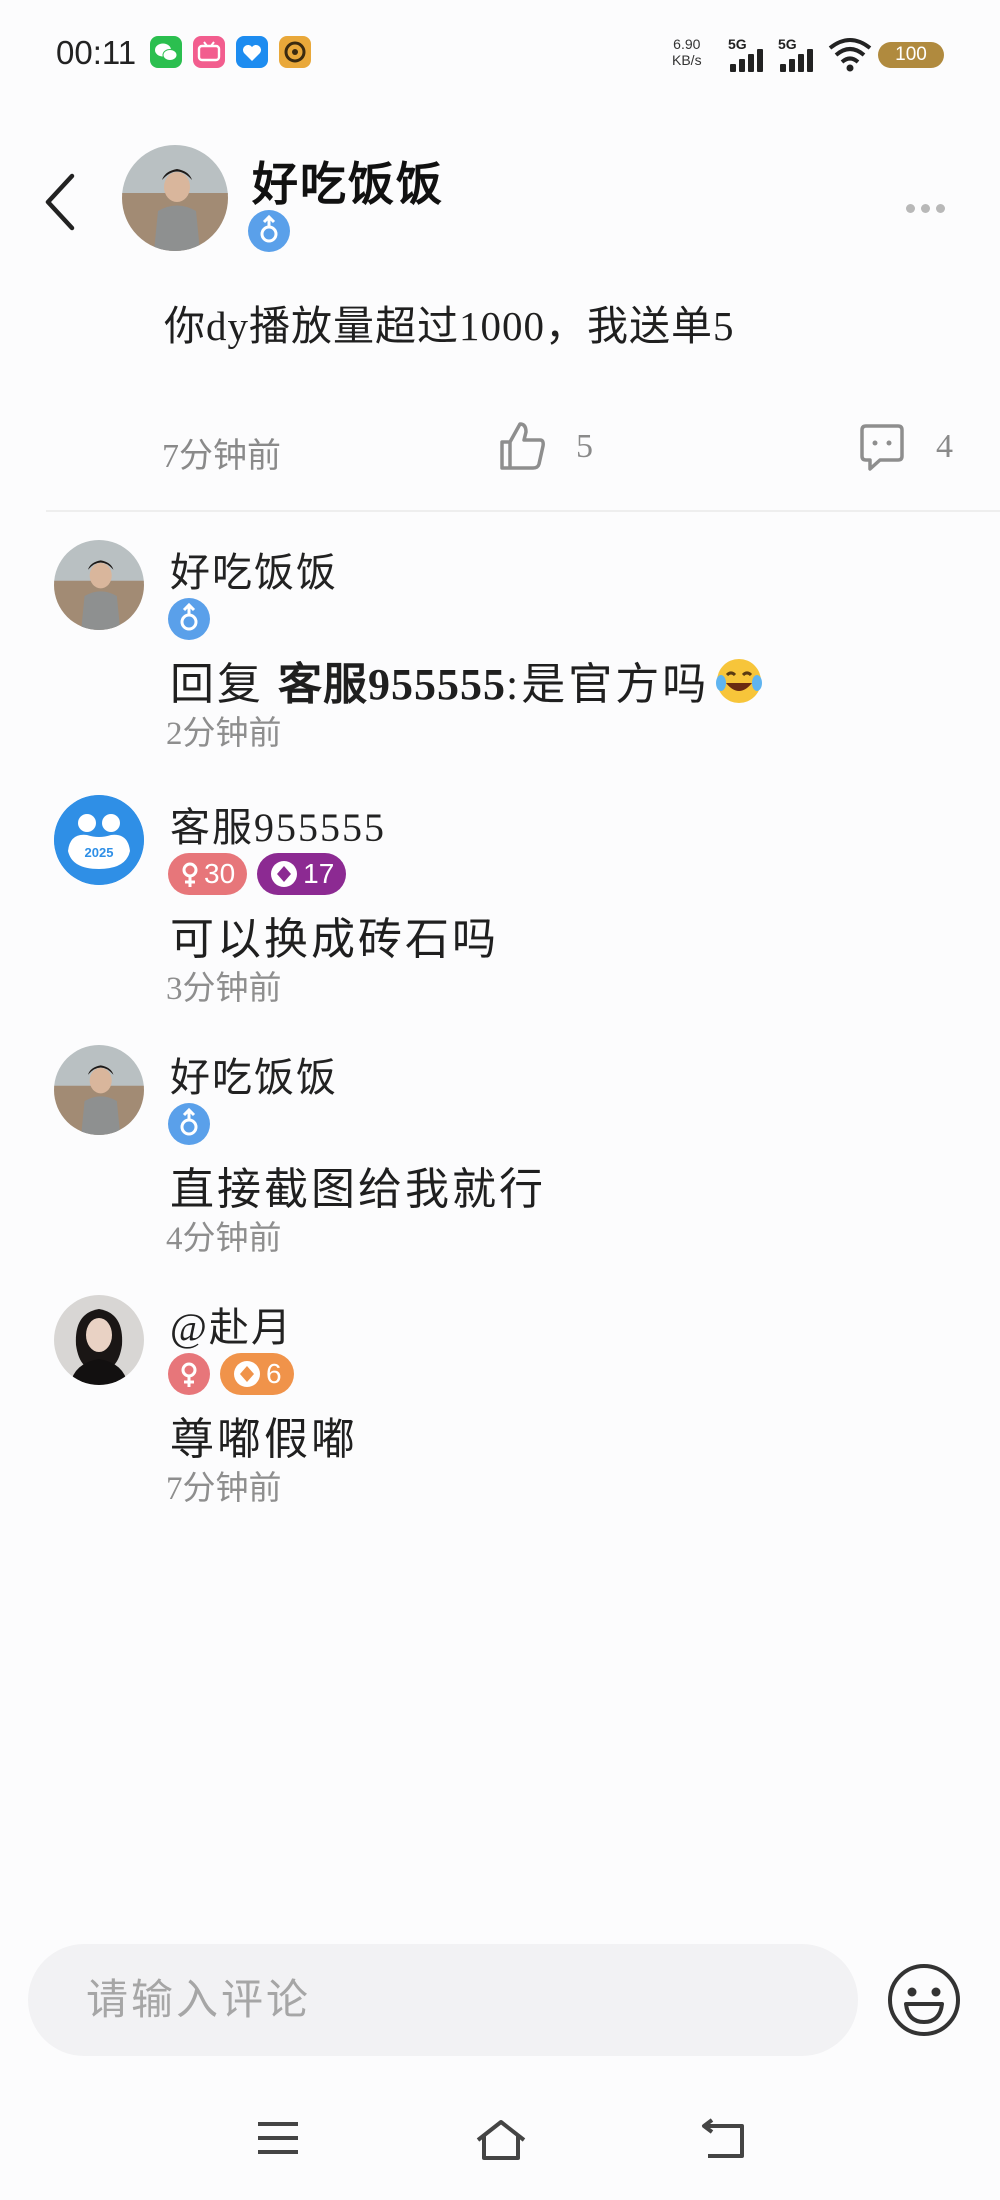  What do you see at coordinates (278, 2140) in the screenshot?
I see `menu-icon` at bounding box center [278, 2140].